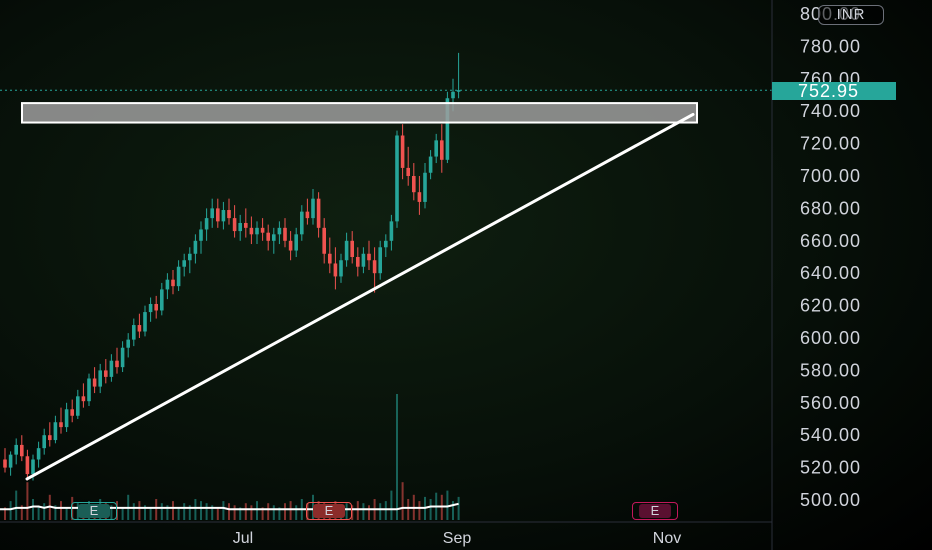  Describe the element at coordinates (359, 113) in the screenshot. I see `resistance-zone` at that location.